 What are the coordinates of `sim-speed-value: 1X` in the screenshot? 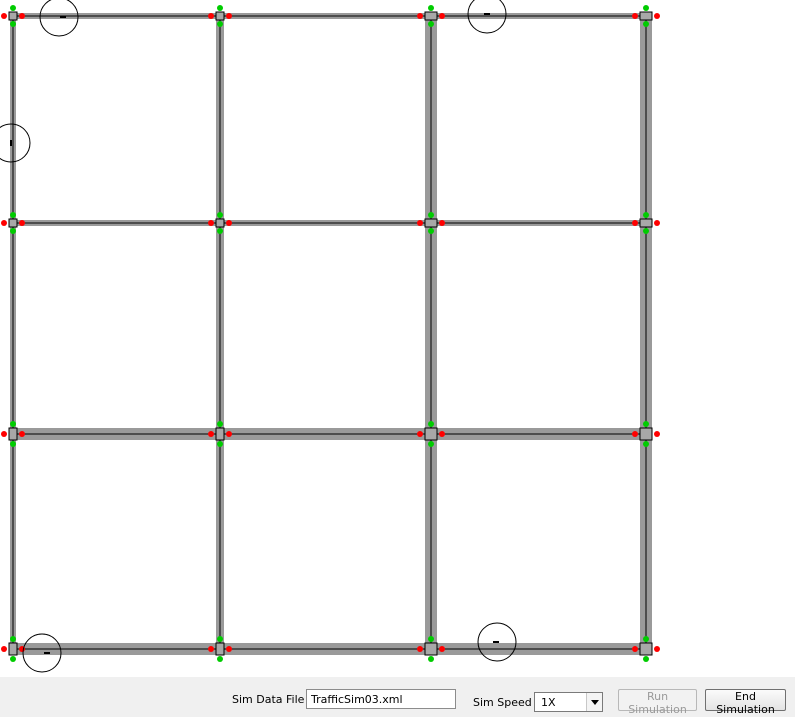 It's located at (548, 702).